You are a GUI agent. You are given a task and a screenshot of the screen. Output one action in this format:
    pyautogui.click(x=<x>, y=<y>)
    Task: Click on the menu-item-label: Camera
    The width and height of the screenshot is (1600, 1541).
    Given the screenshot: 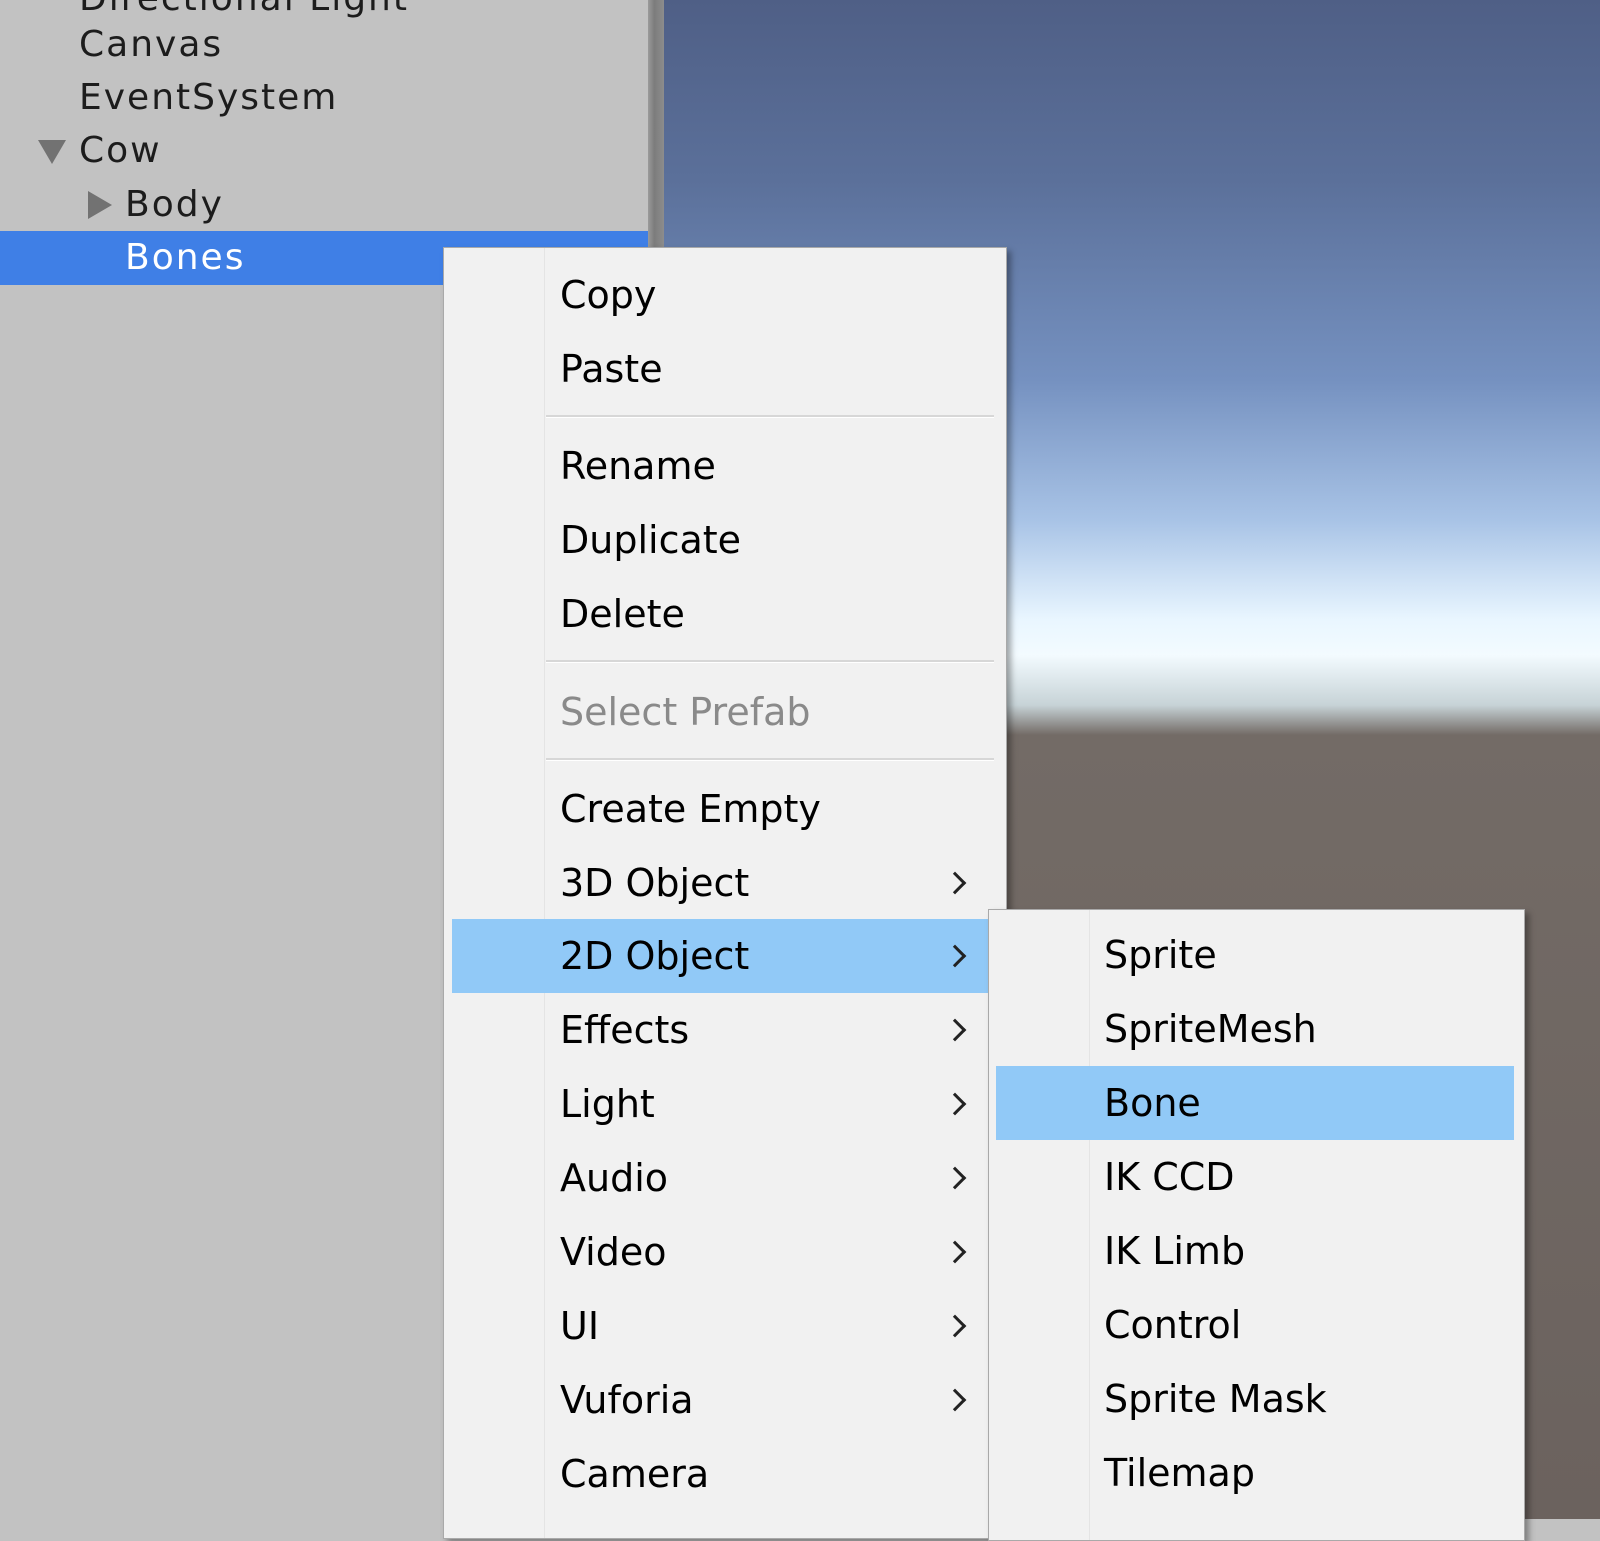 What is the action you would take?
    pyautogui.click(x=635, y=1474)
    